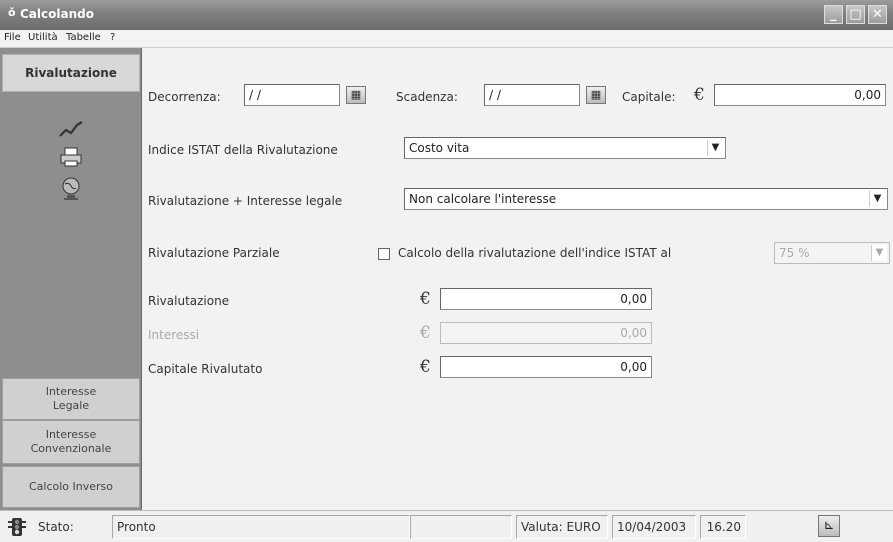  I want to click on rivalutazione-field: 0,00, so click(546, 299).